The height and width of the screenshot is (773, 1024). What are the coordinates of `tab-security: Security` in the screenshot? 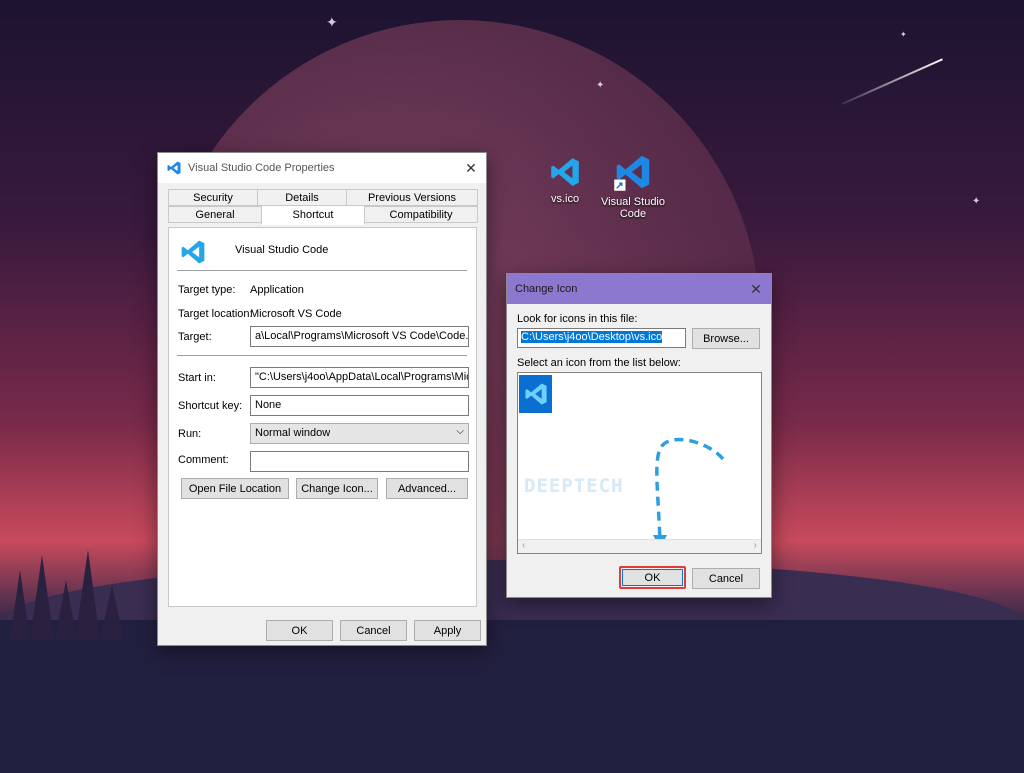 It's located at (213, 197).